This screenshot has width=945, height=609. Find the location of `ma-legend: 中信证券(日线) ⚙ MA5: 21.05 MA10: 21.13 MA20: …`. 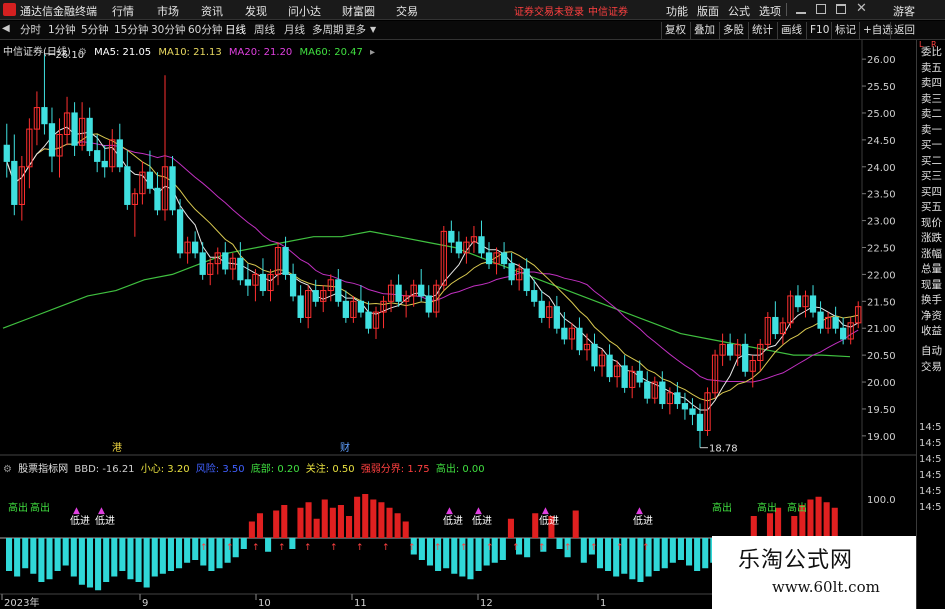

ma-legend: 中信证券(日线) ⚙ MA5: 21.05 MA10: 21.13 MA20: … is located at coordinates (191, 50).